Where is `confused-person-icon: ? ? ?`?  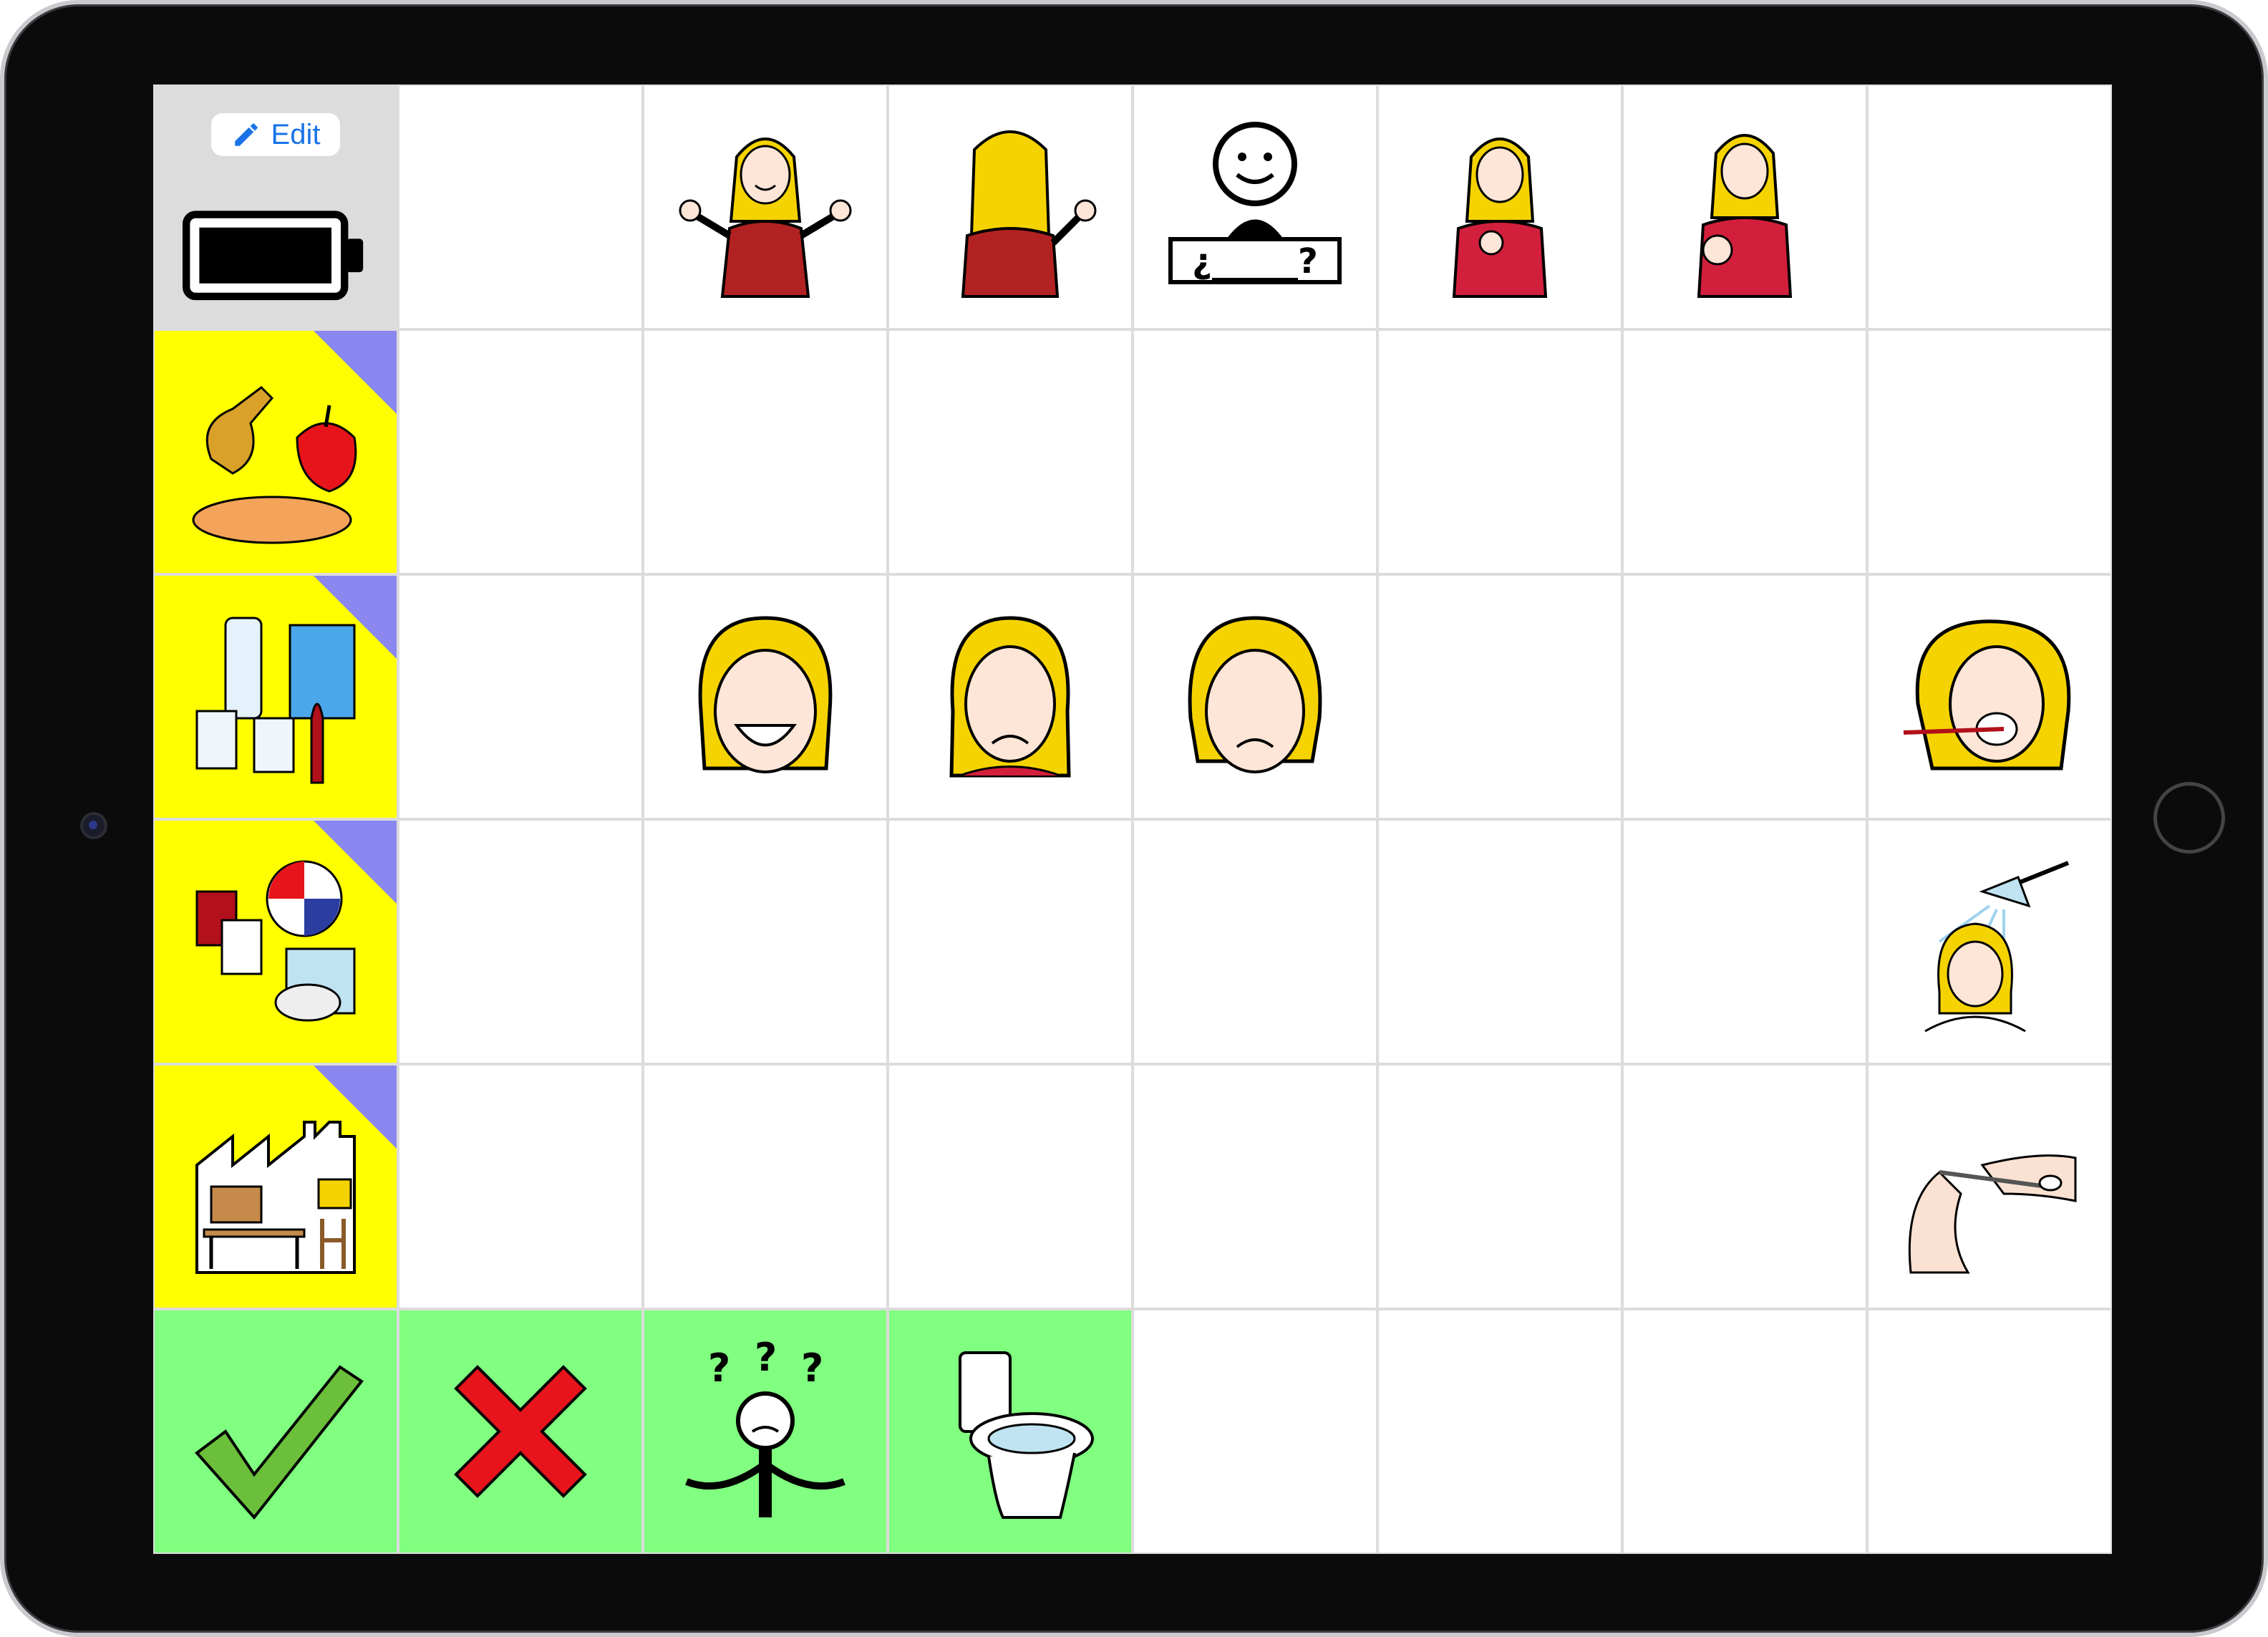 confused-person-icon: ? ? ? is located at coordinates (765, 1428).